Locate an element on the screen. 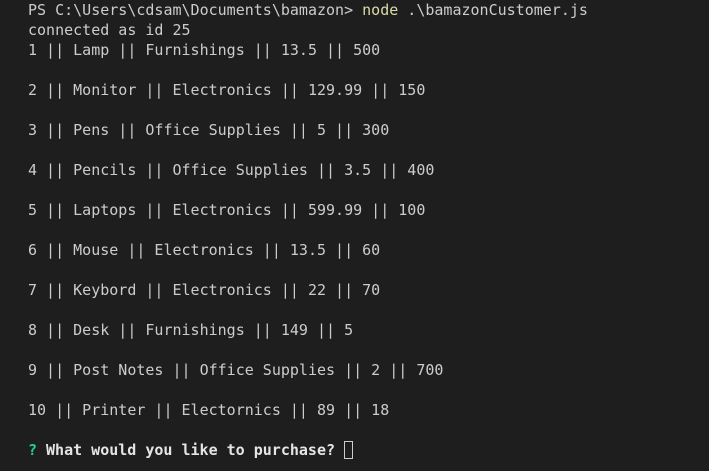  command-node: node is located at coordinates (380, 10).